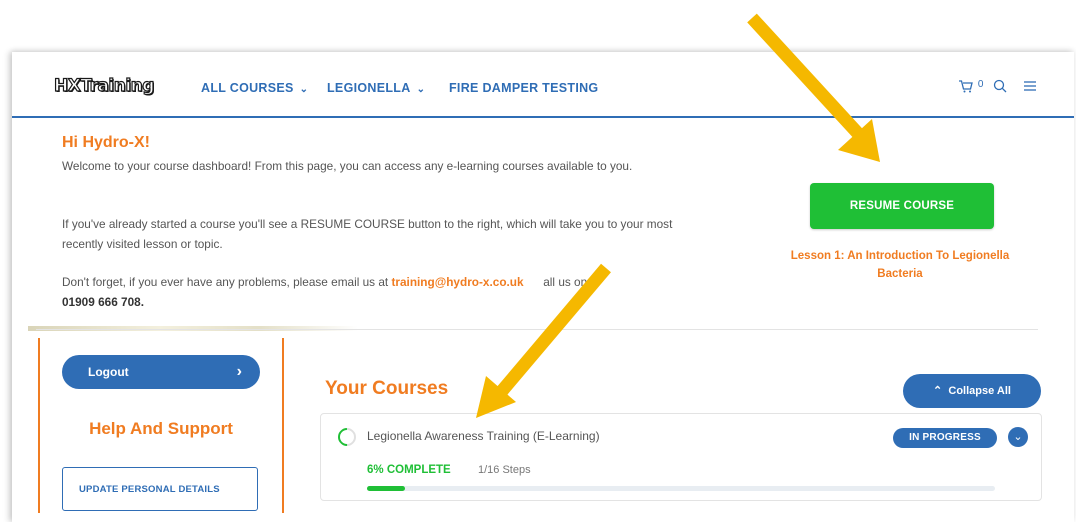  Describe the element at coordinates (239, 371) in the screenshot. I see `chevron-right-icon: ›` at that location.